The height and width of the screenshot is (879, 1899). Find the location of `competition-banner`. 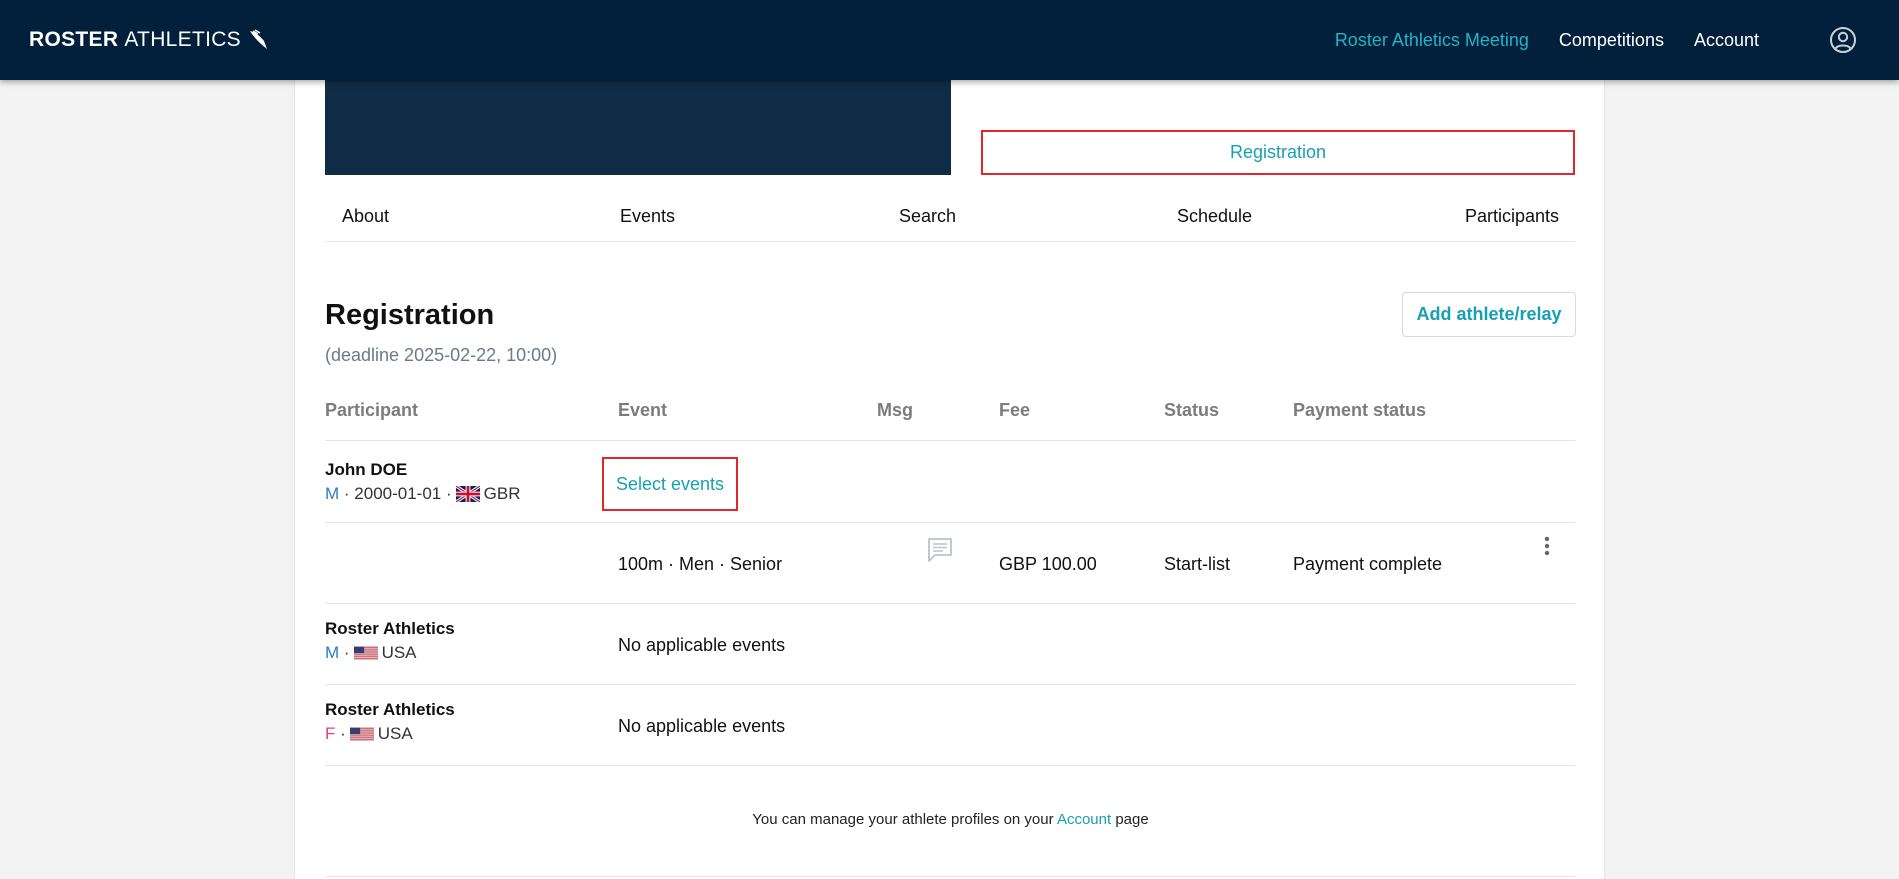

competition-banner is located at coordinates (638, 127).